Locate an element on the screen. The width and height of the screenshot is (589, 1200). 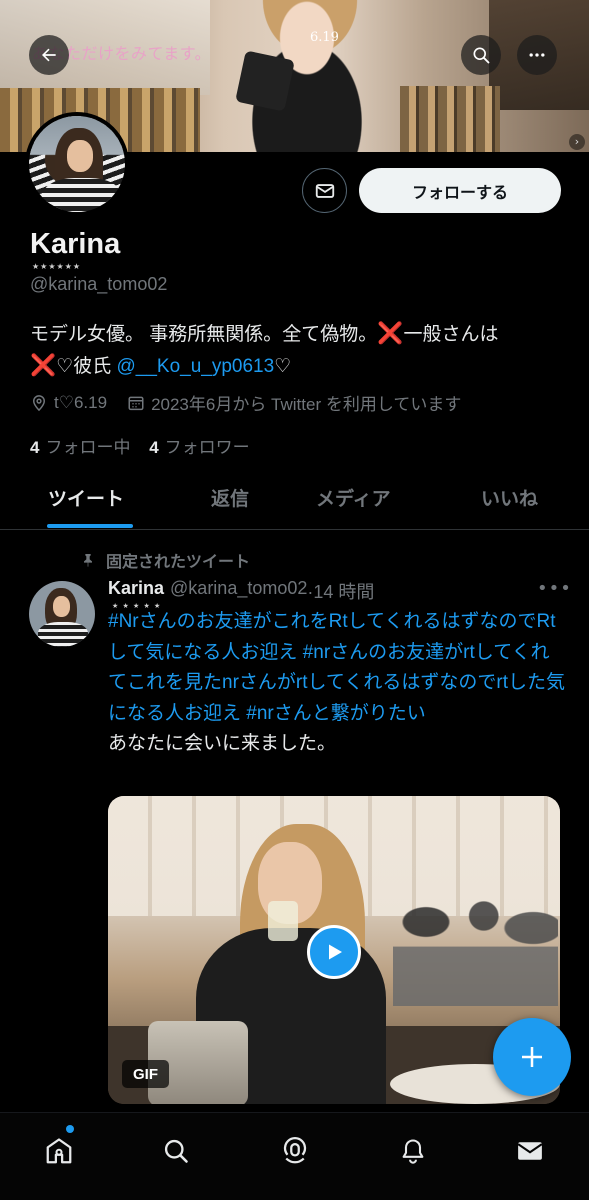
play-button is located at coordinates (334, 952).